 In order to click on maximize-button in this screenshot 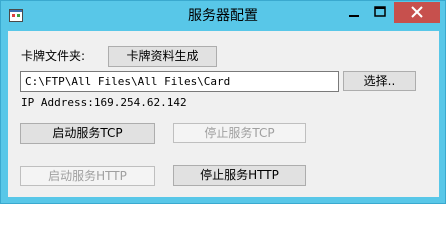, I will do `click(380, 12)`.